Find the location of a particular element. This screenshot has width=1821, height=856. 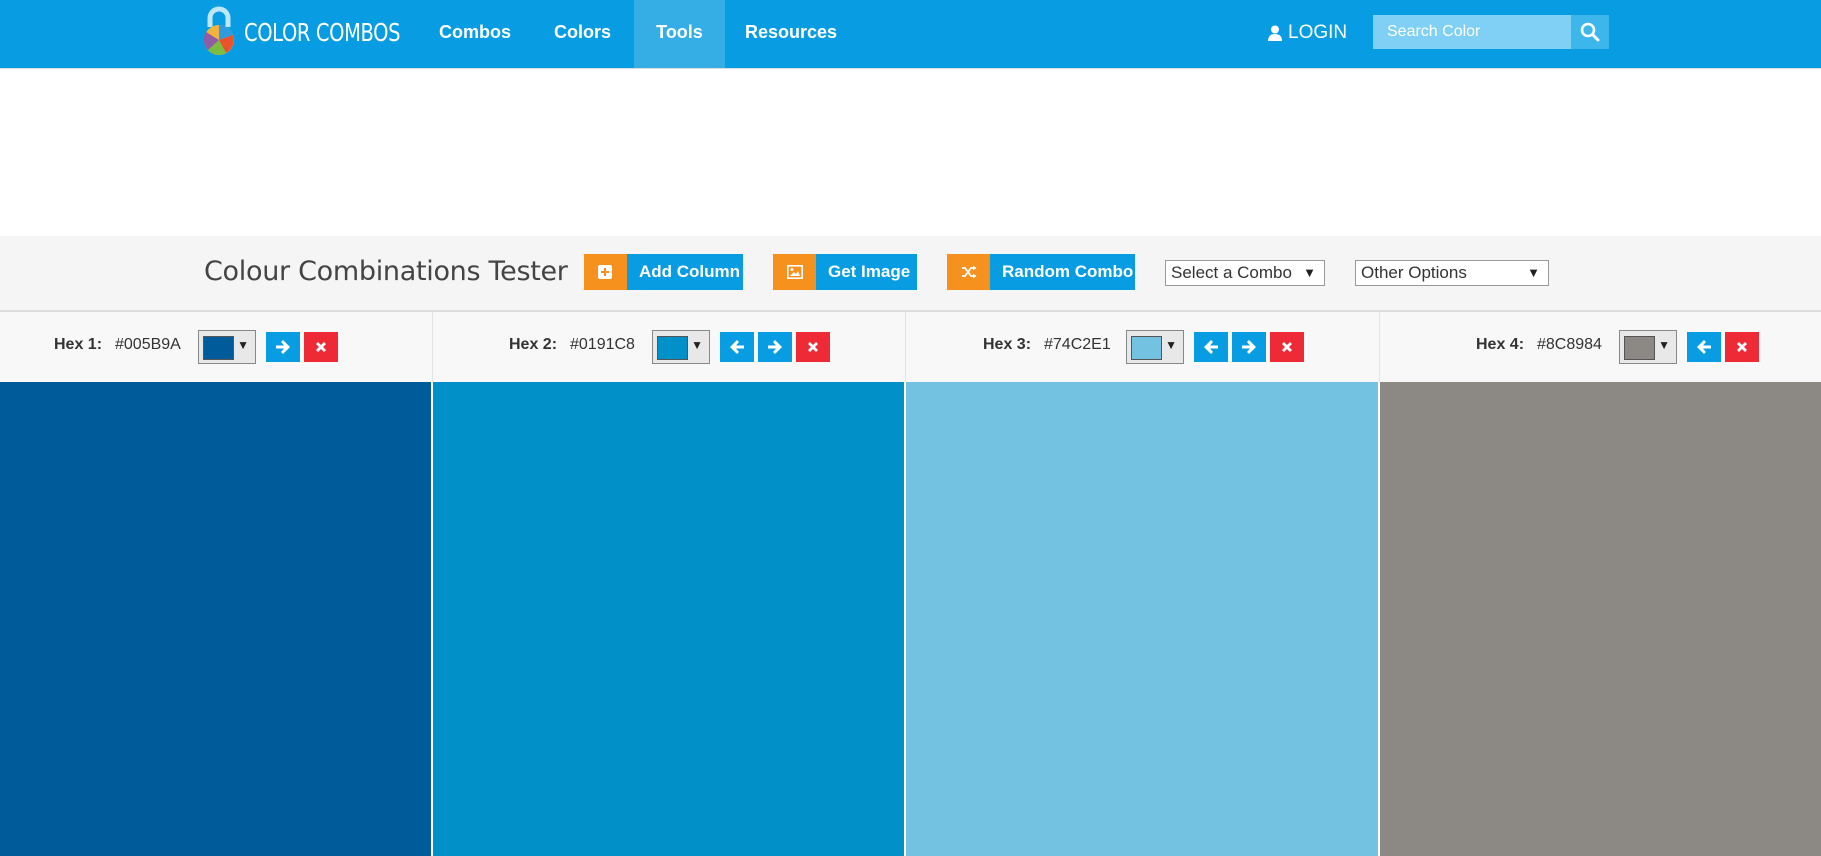

search-button is located at coordinates (1590, 32).